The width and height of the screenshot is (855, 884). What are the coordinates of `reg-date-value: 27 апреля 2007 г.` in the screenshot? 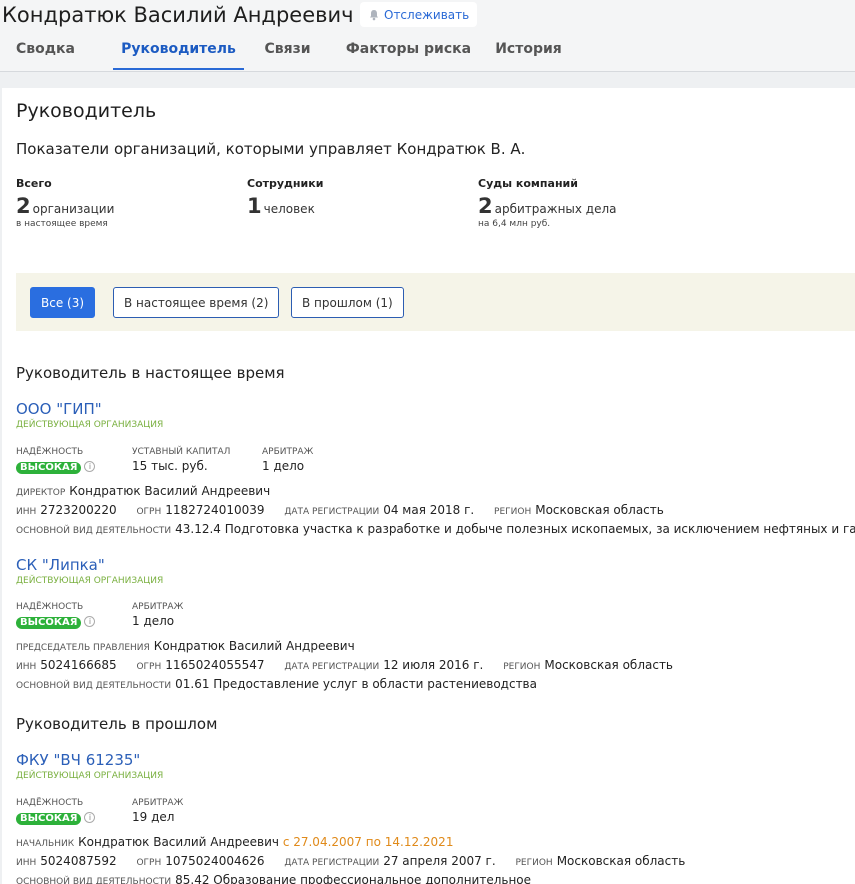 It's located at (439, 861).